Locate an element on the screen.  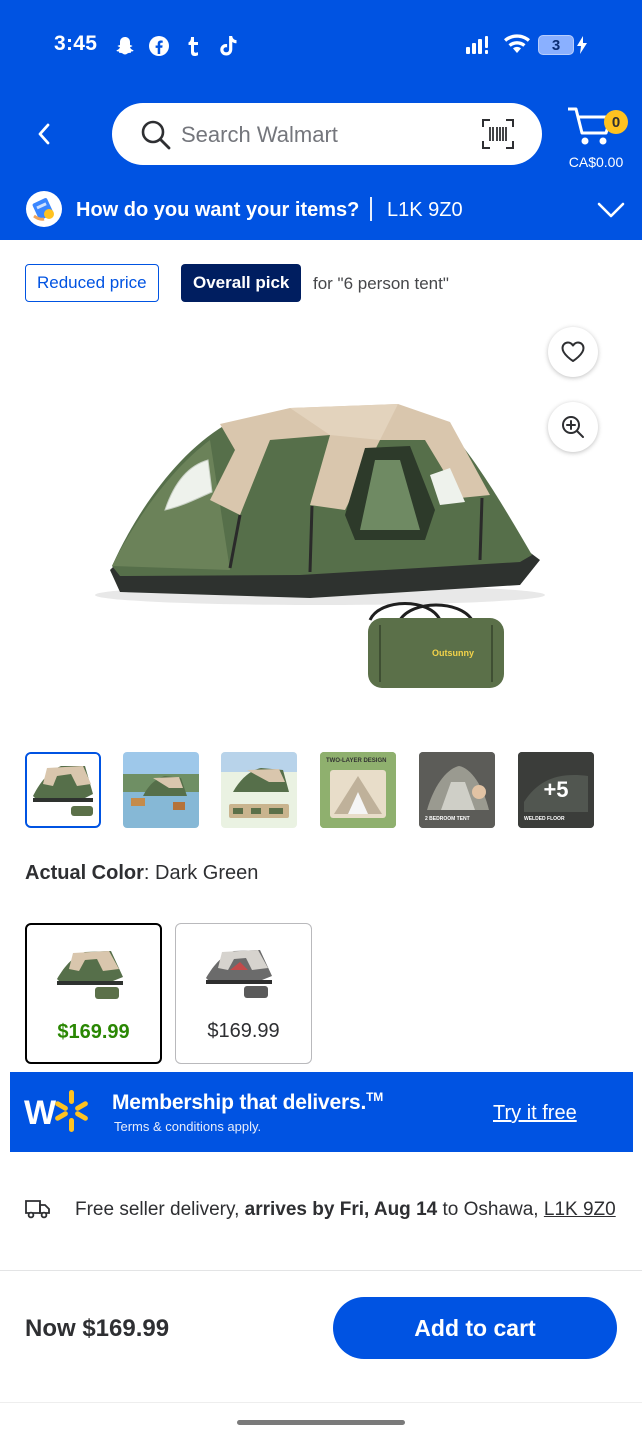
svg-text: W is located at coordinates (40, 1113).